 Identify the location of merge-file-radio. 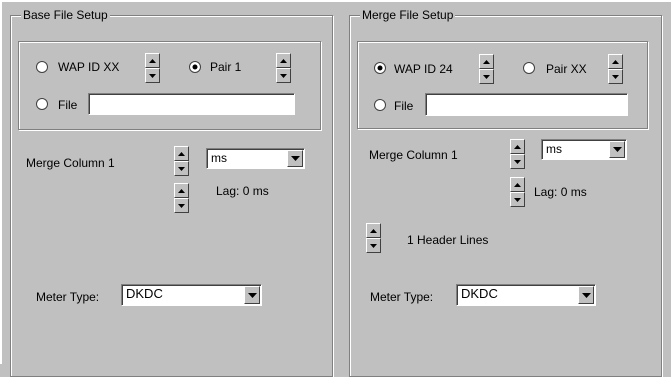
(380, 105).